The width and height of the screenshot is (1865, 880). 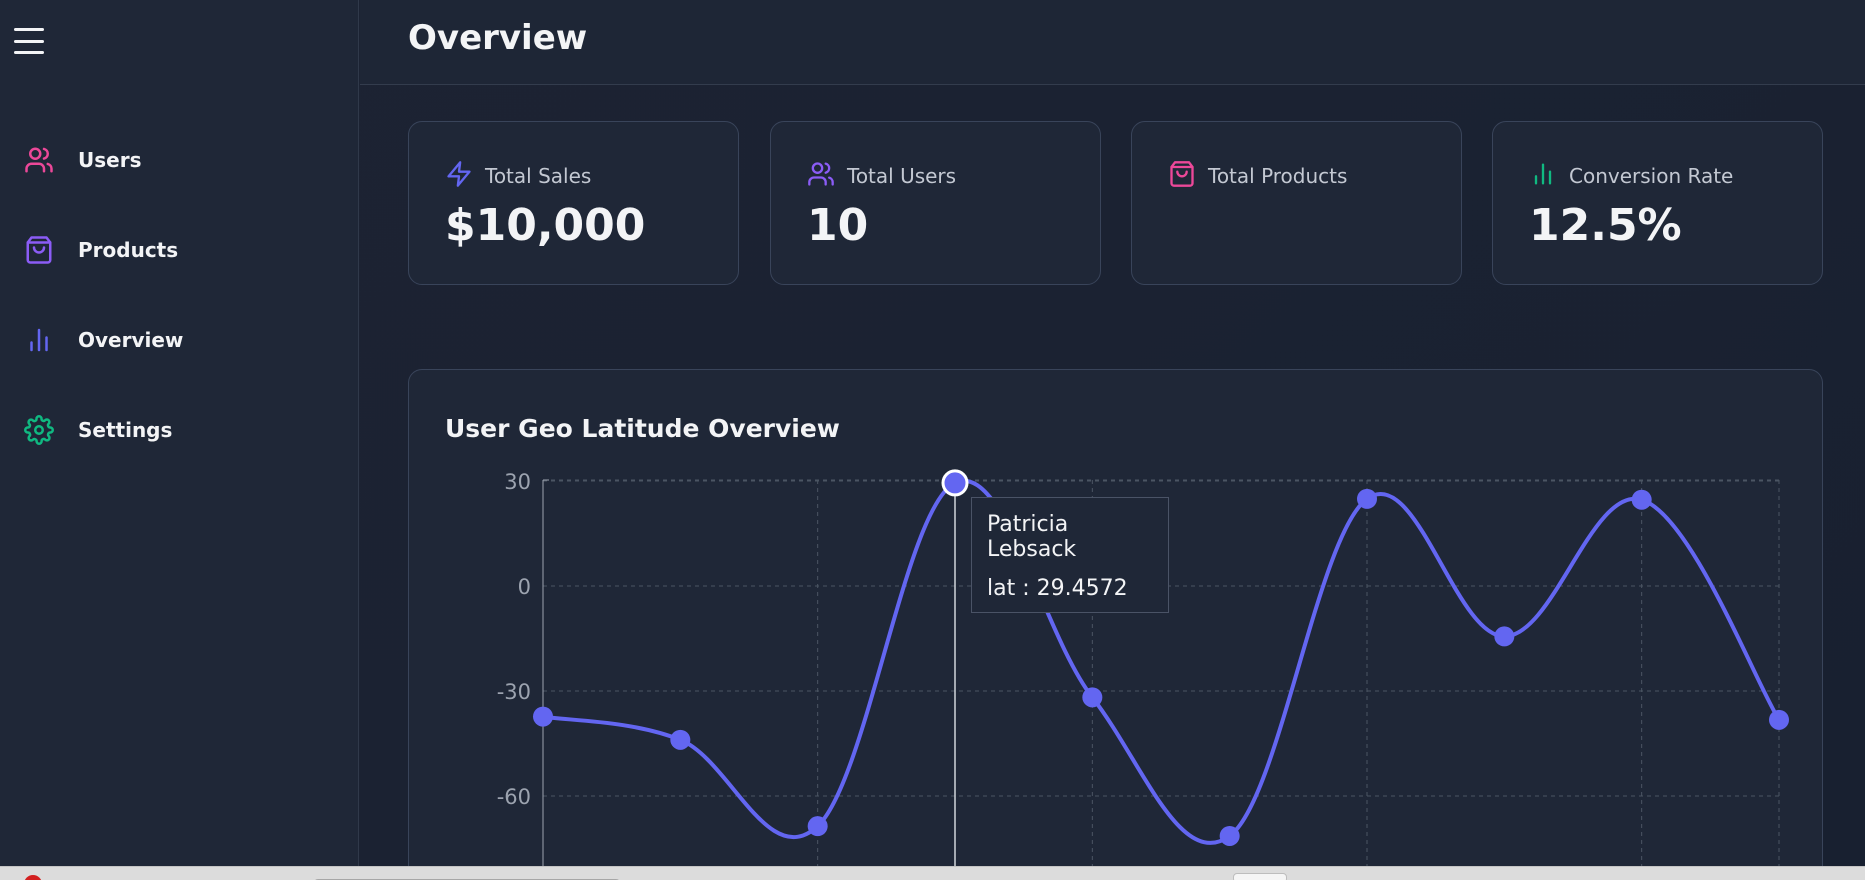 What do you see at coordinates (838, 225) in the screenshot?
I see `stat-value: 10` at bounding box center [838, 225].